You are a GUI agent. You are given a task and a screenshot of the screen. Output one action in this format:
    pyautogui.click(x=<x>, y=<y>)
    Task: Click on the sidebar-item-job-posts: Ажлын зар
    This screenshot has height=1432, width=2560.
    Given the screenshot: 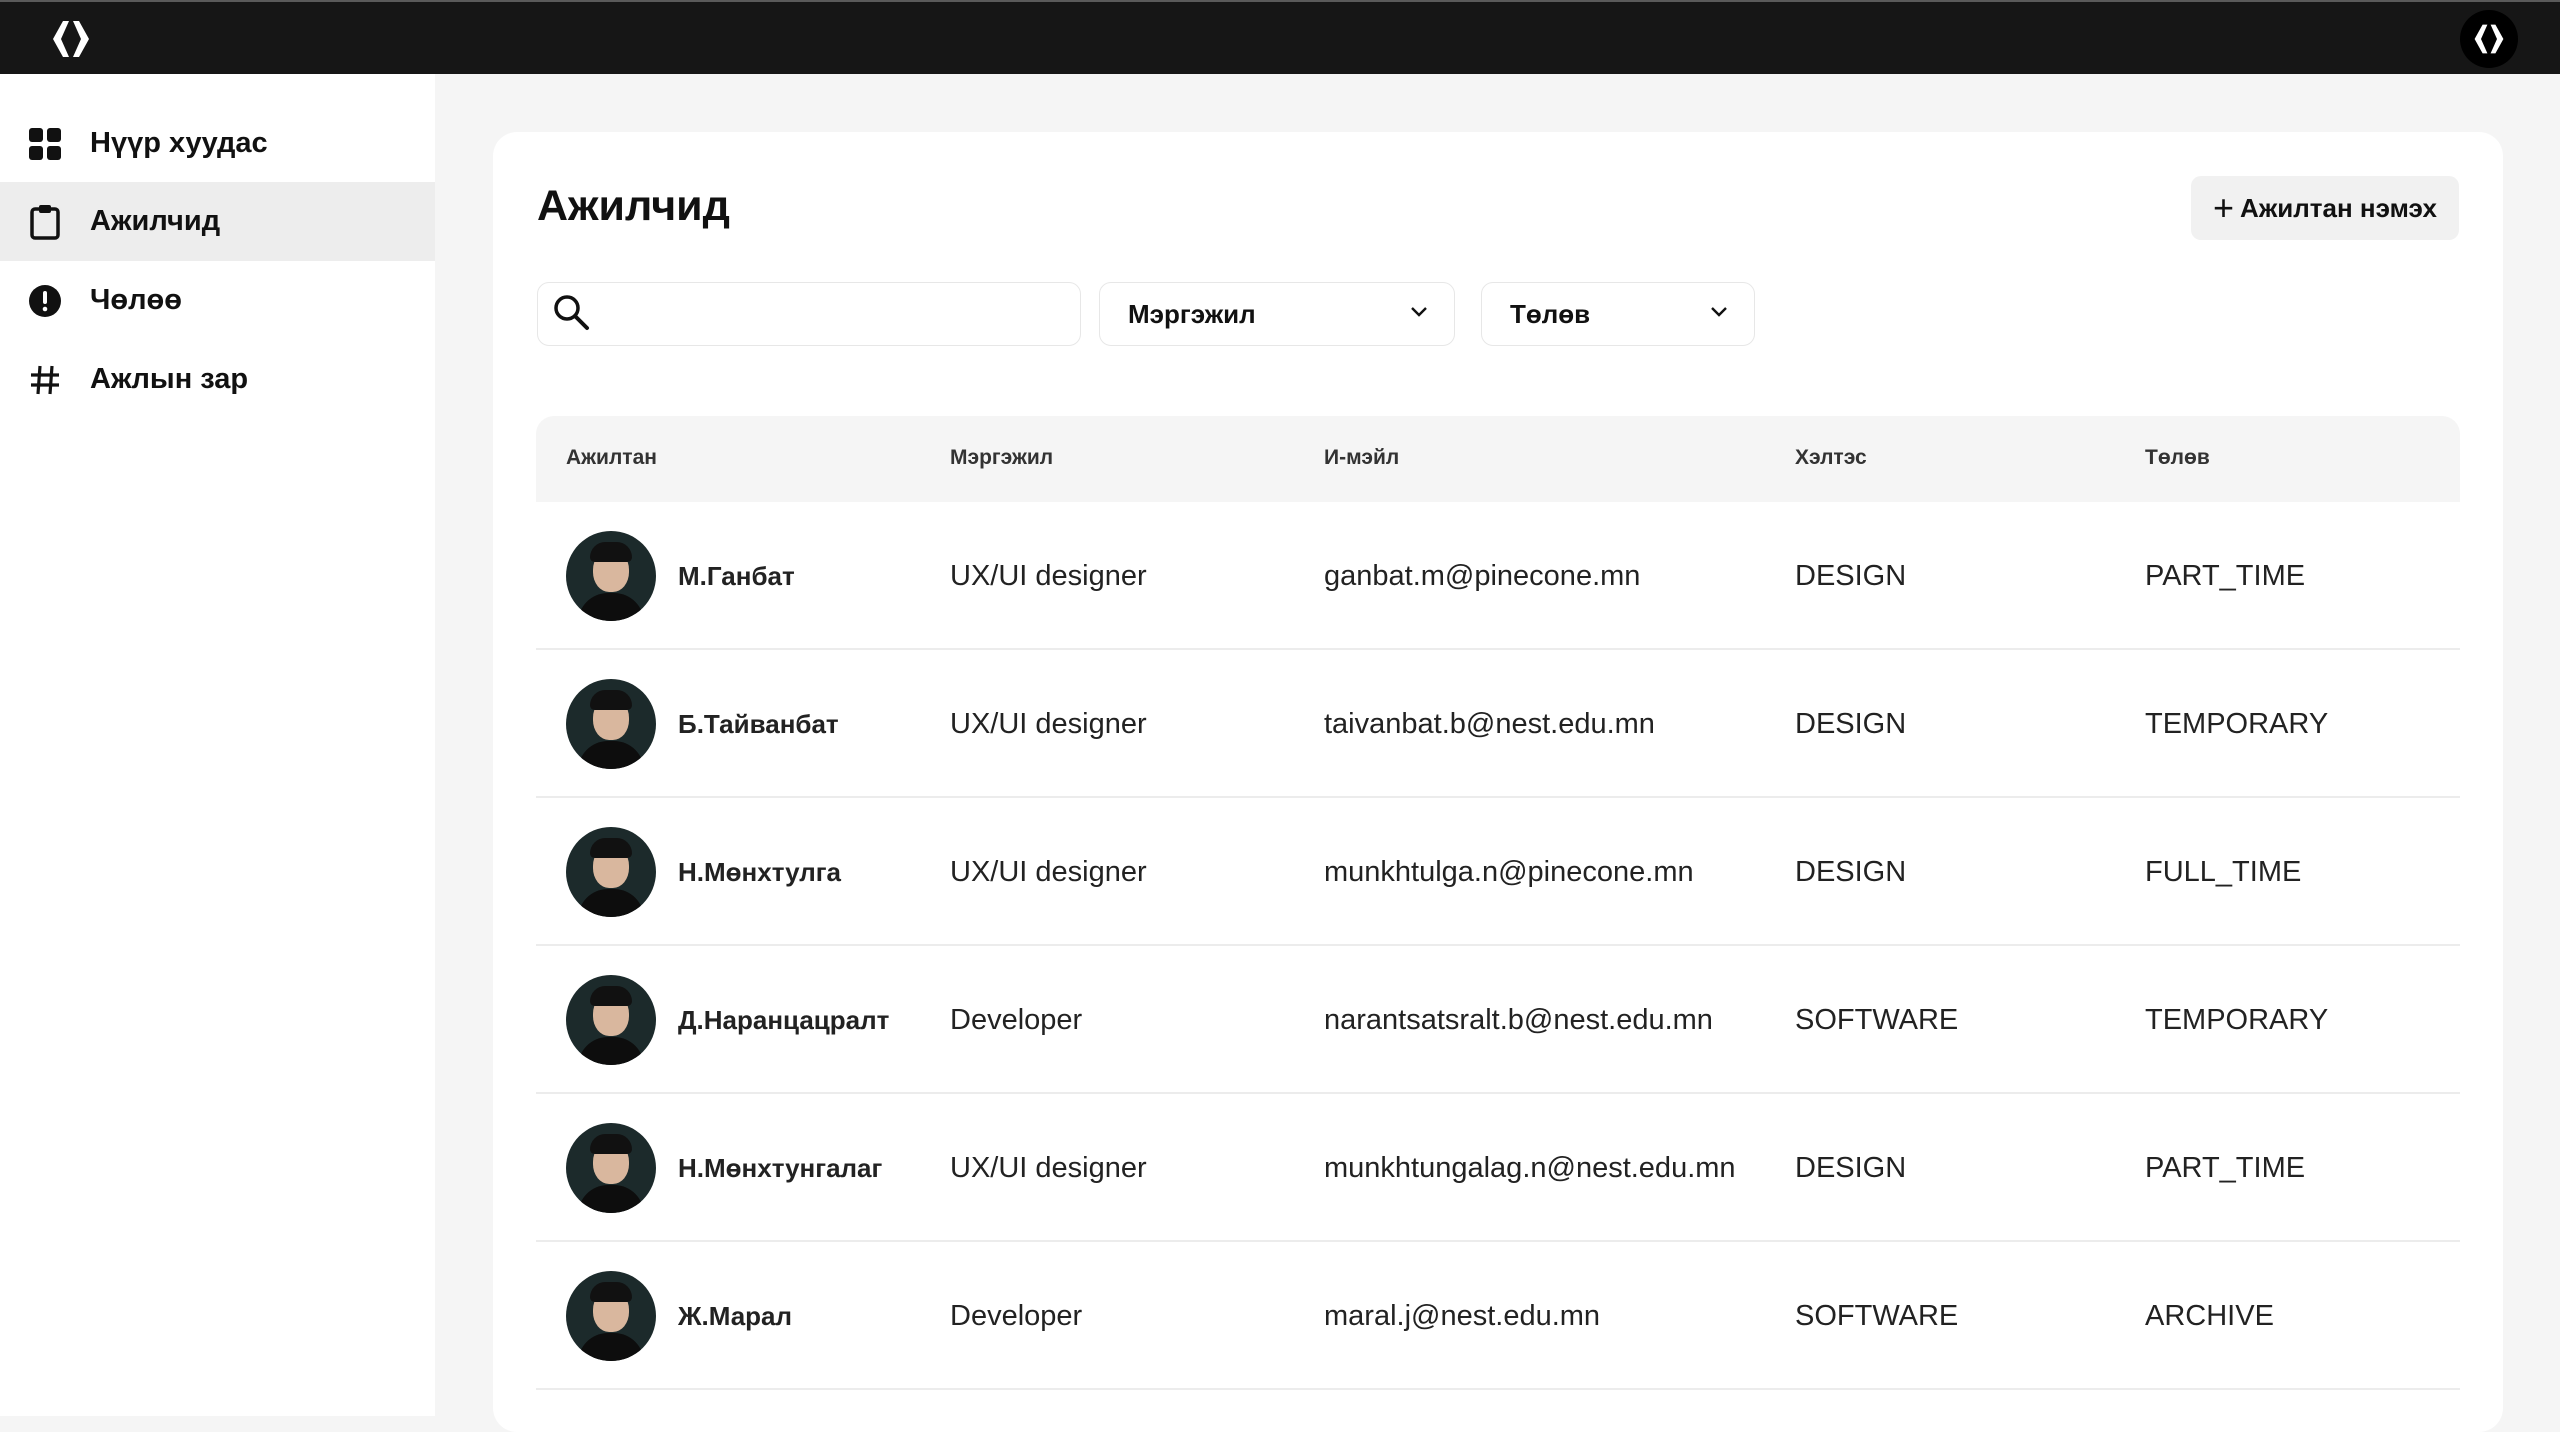 What is the action you would take?
    pyautogui.click(x=217, y=379)
    